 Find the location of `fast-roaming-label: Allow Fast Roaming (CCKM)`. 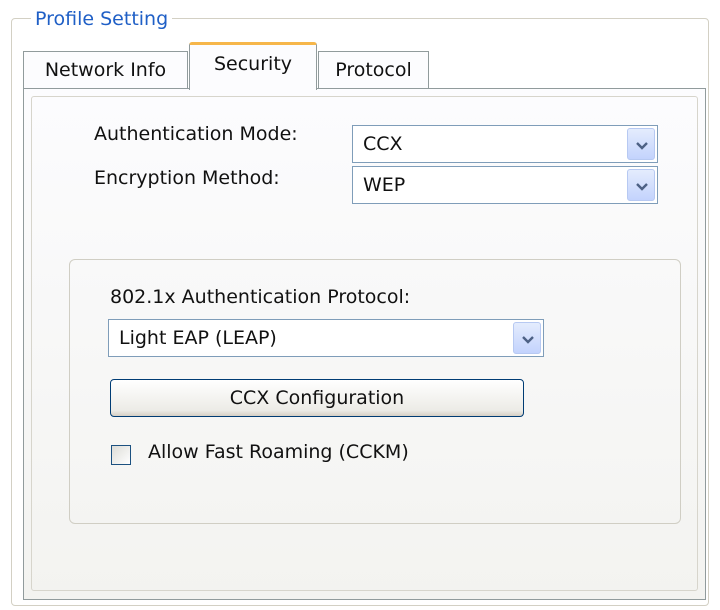

fast-roaming-label: Allow Fast Roaming (CCKM) is located at coordinates (278, 452).